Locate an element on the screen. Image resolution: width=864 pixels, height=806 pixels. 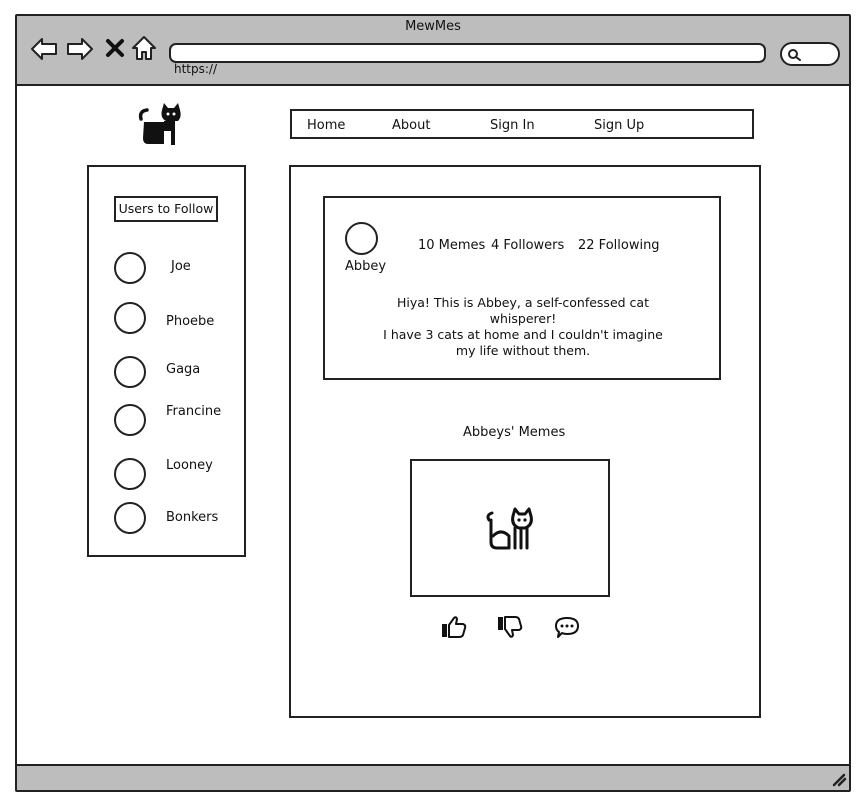
nav-home: Home is located at coordinates (326, 125).